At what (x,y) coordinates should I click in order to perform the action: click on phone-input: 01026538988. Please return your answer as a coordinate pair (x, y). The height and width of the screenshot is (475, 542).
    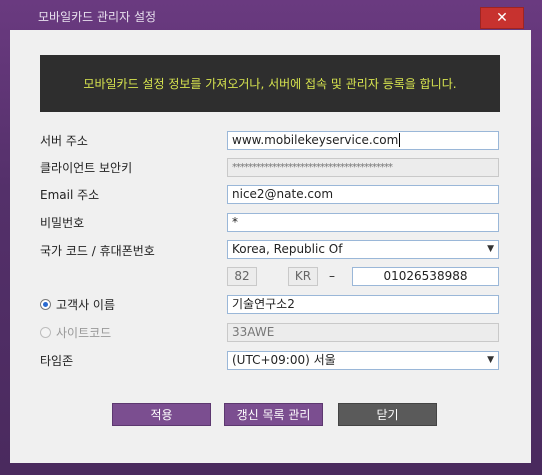
    Looking at the image, I should click on (425, 276).